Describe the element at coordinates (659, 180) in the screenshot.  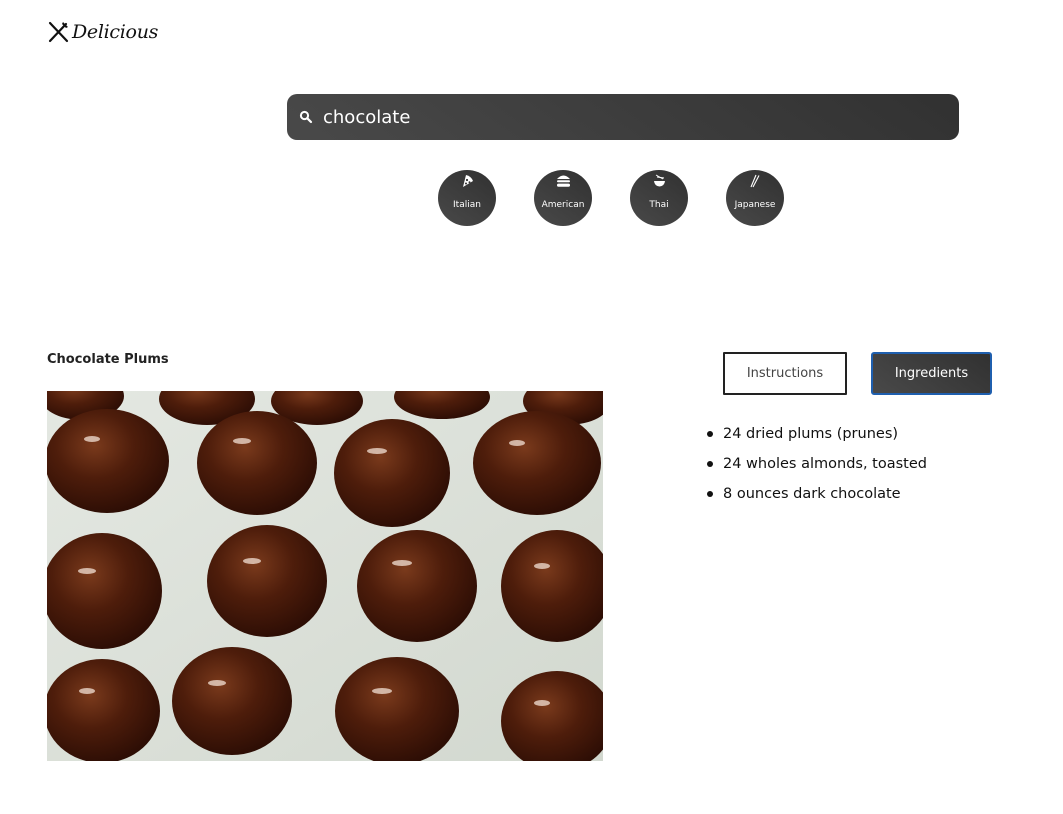
I see `noodle-bowl-icon` at that location.